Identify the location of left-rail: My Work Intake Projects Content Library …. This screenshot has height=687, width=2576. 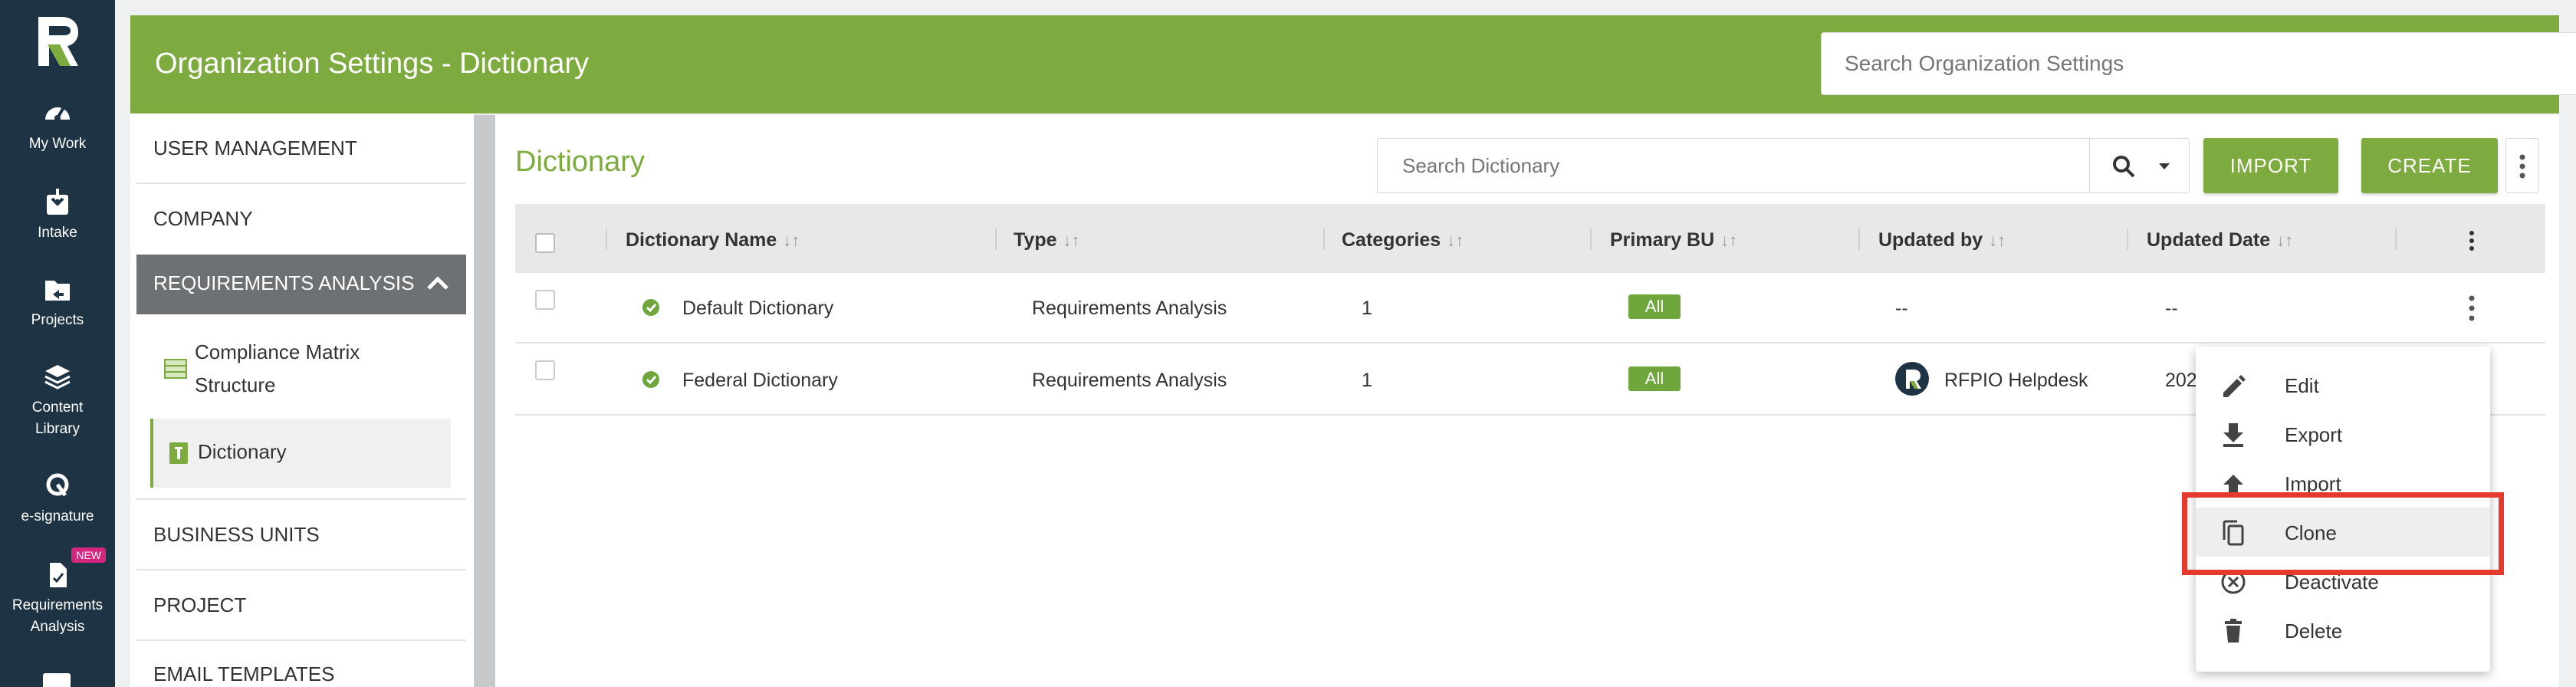
(58, 343).